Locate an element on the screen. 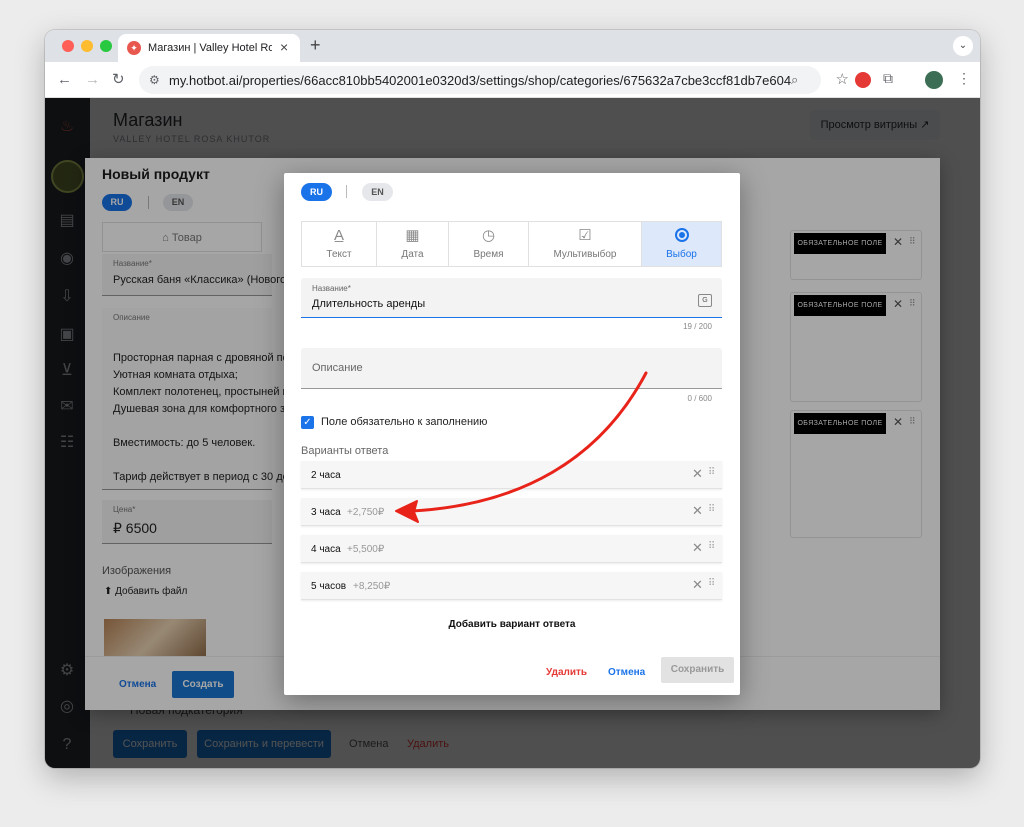  type-time: ◷ Время is located at coordinates (489, 244).